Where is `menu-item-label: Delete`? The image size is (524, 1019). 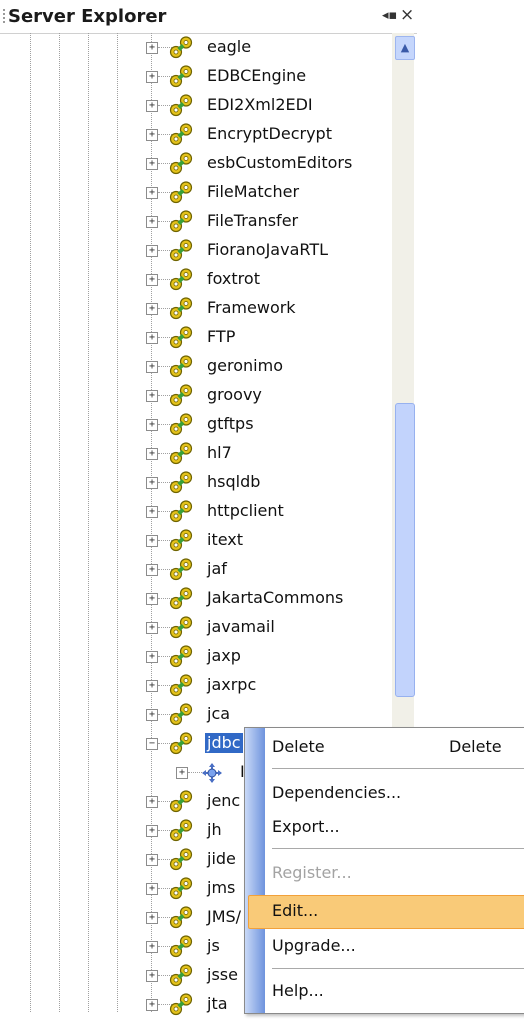 menu-item-label: Delete is located at coordinates (298, 746).